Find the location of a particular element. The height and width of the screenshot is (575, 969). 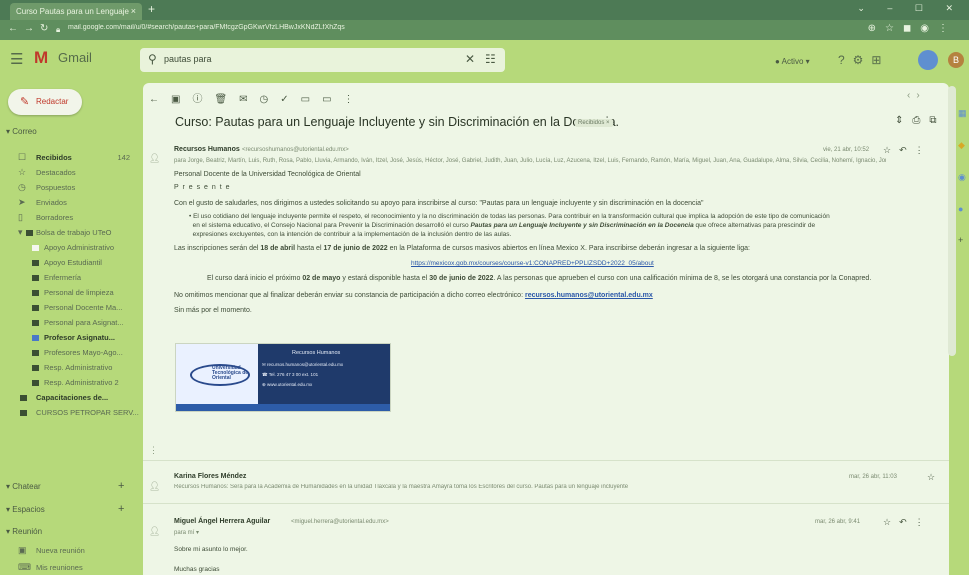

recipients: para mí ▾ is located at coordinates (186, 532).